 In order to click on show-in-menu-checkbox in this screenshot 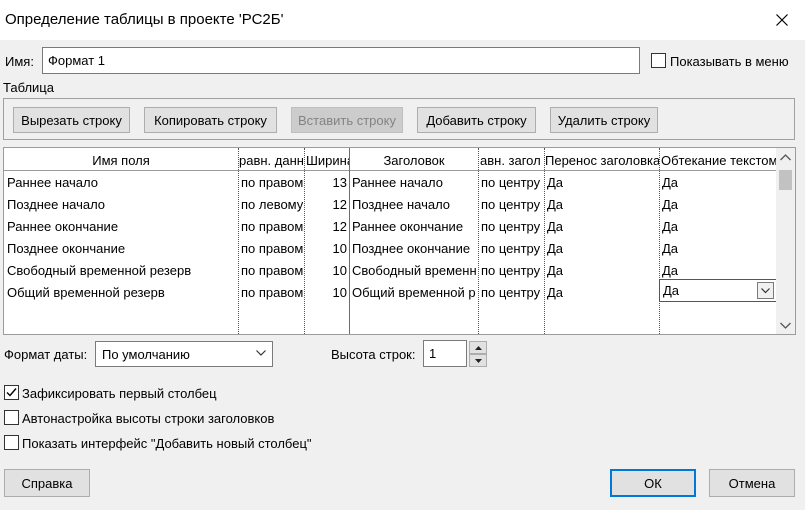, I will do `click(658, 60)`.